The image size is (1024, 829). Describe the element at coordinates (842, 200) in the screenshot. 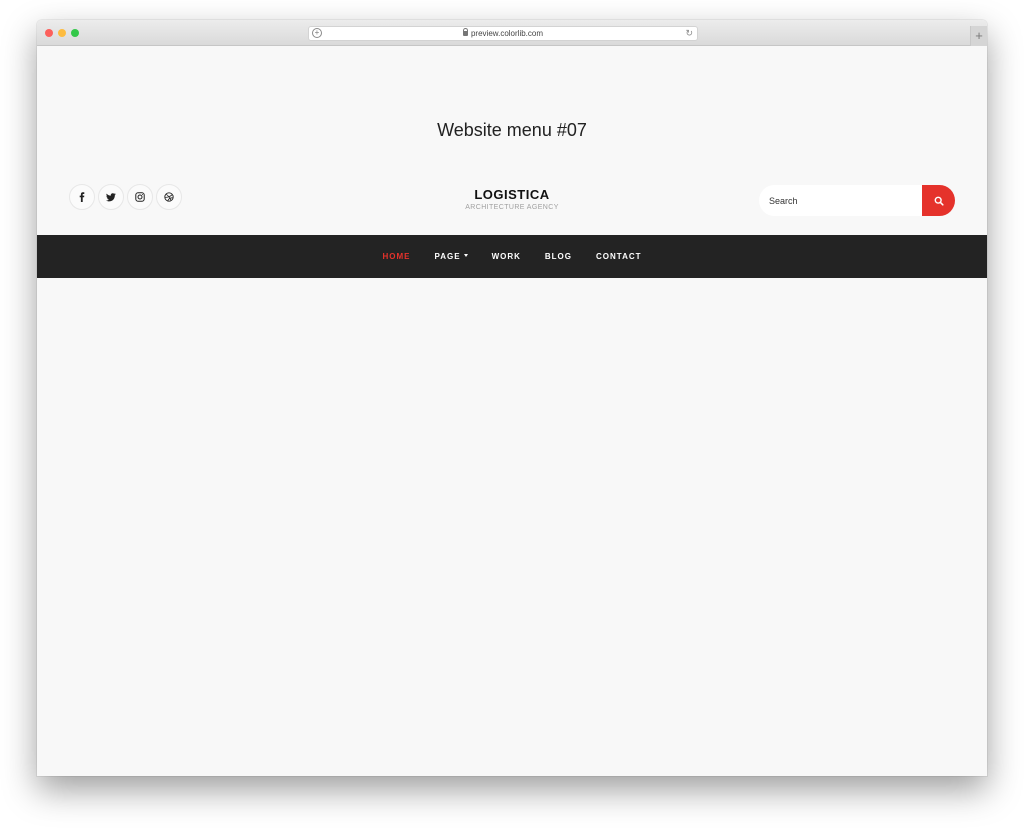

I see `search-input` at that location.